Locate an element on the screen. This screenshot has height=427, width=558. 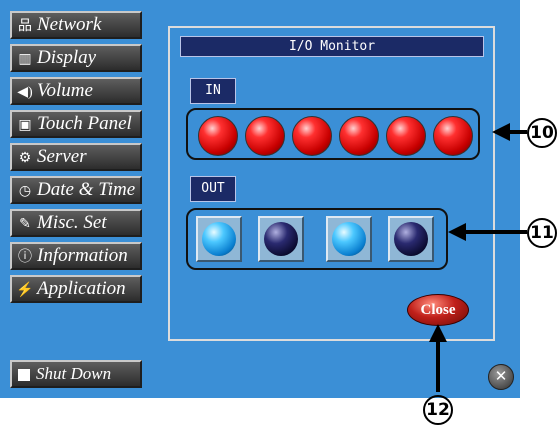
info-icon: ⓘ is located at coordinates (25, 257).